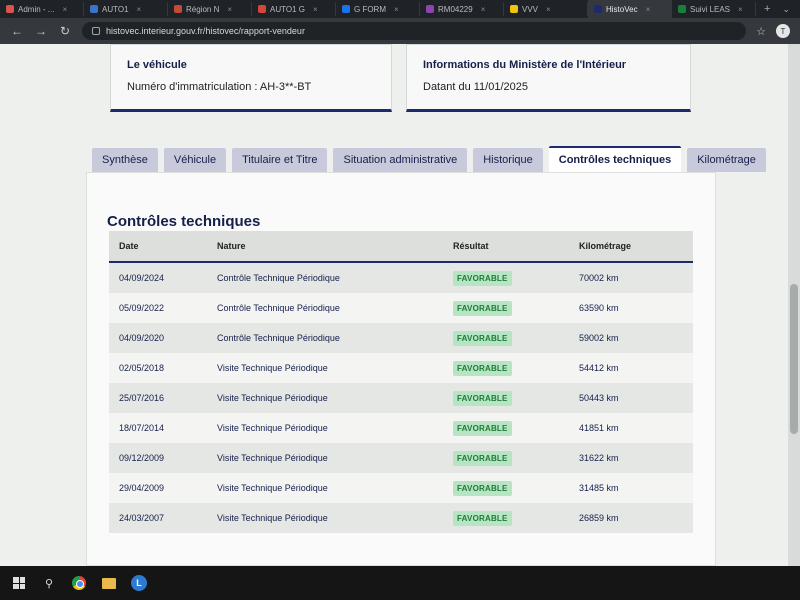 The width and height of the screenshot is (800, 600). Describe the element at coordinates (41, 31) in the screenshot. I see `forward-icon: →` at that location.